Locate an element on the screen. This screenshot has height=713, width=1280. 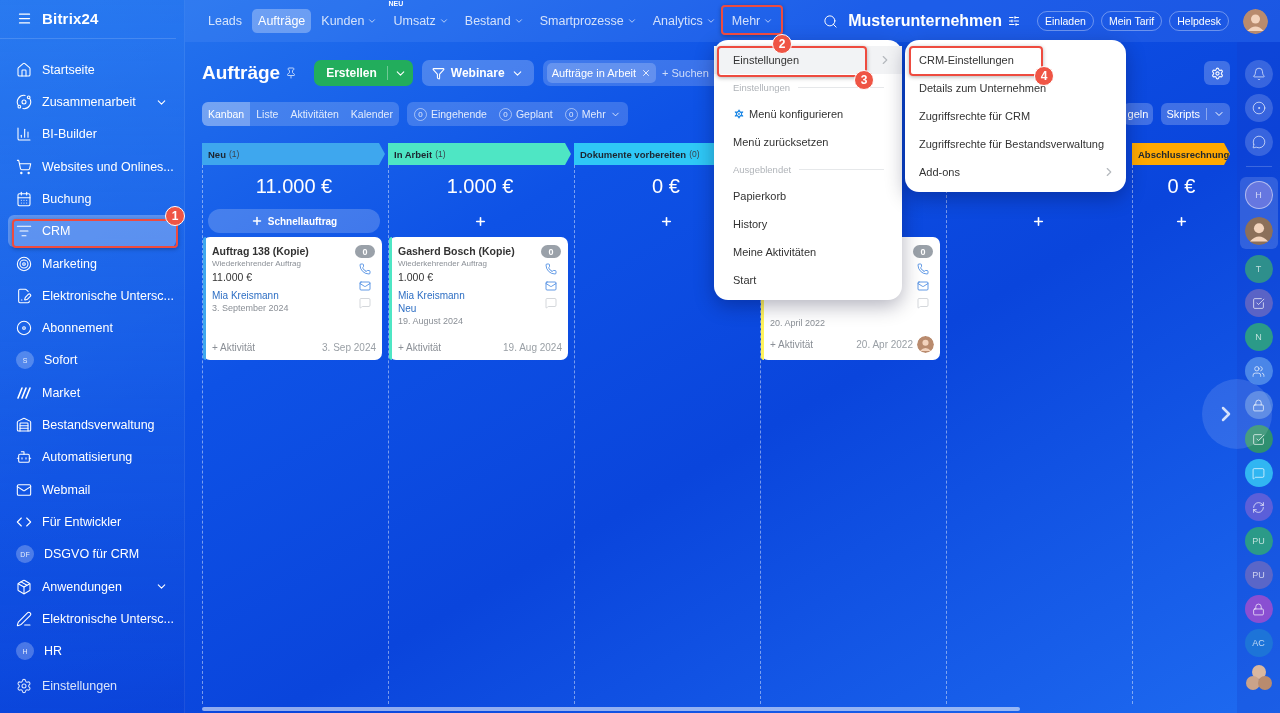
card-amount: 1.000 € is located at coordinates (416, 277).